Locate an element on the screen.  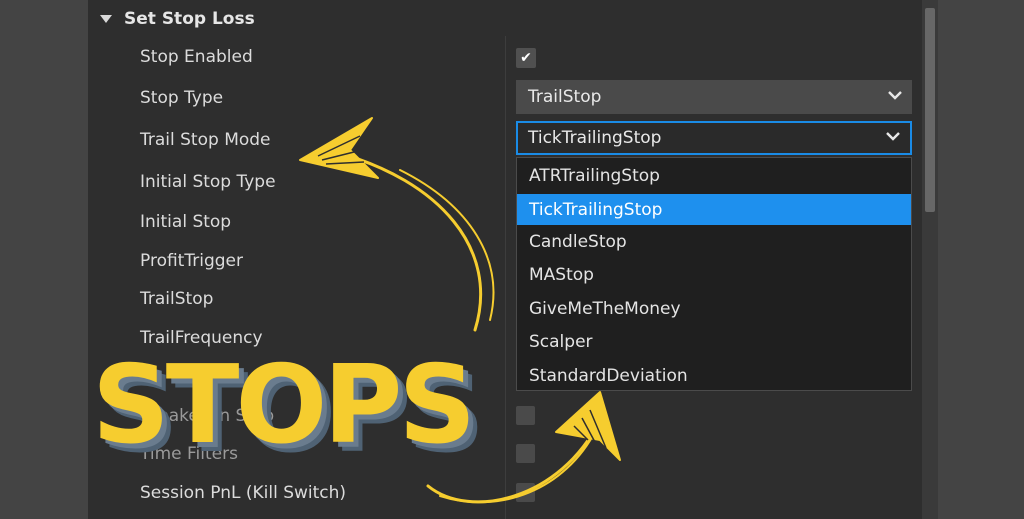
dropdown-option-selected: TickTrailingStop is located at coordinates (714, 209).